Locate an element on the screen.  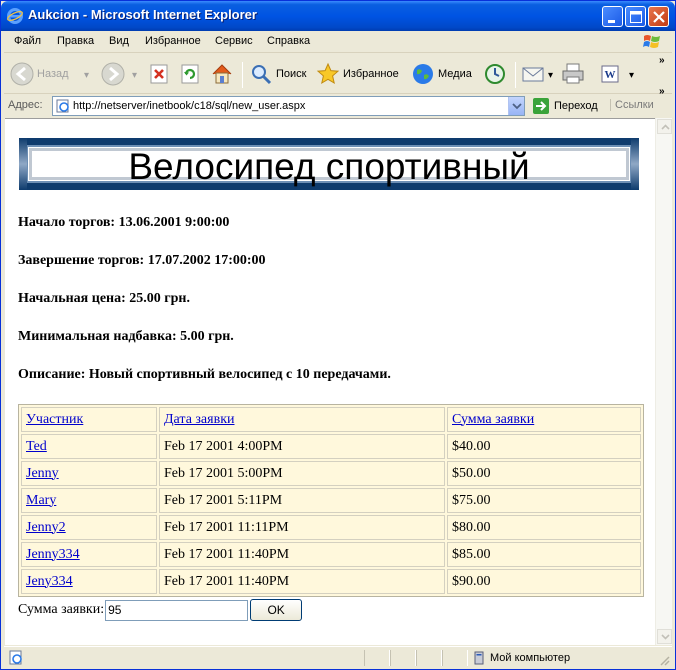
links-toolbar: Ссылки is located at coordinates (632, 105).